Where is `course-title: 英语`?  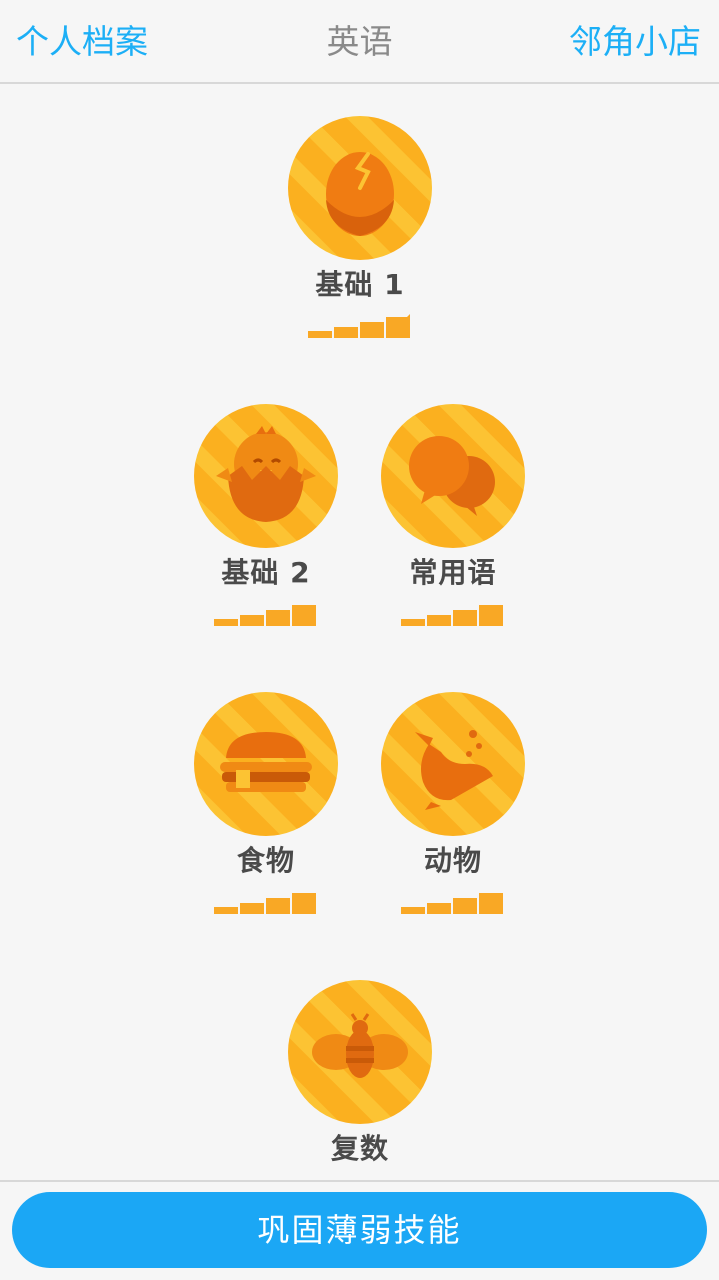 course-title: 英语 is located at coordinates (359, 41).